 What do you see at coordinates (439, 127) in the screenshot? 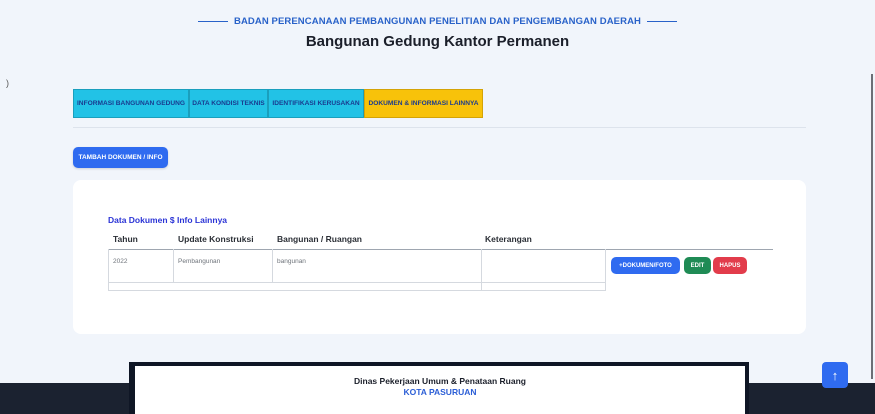
I see `tab-divider` at bounding box center [439, 127].